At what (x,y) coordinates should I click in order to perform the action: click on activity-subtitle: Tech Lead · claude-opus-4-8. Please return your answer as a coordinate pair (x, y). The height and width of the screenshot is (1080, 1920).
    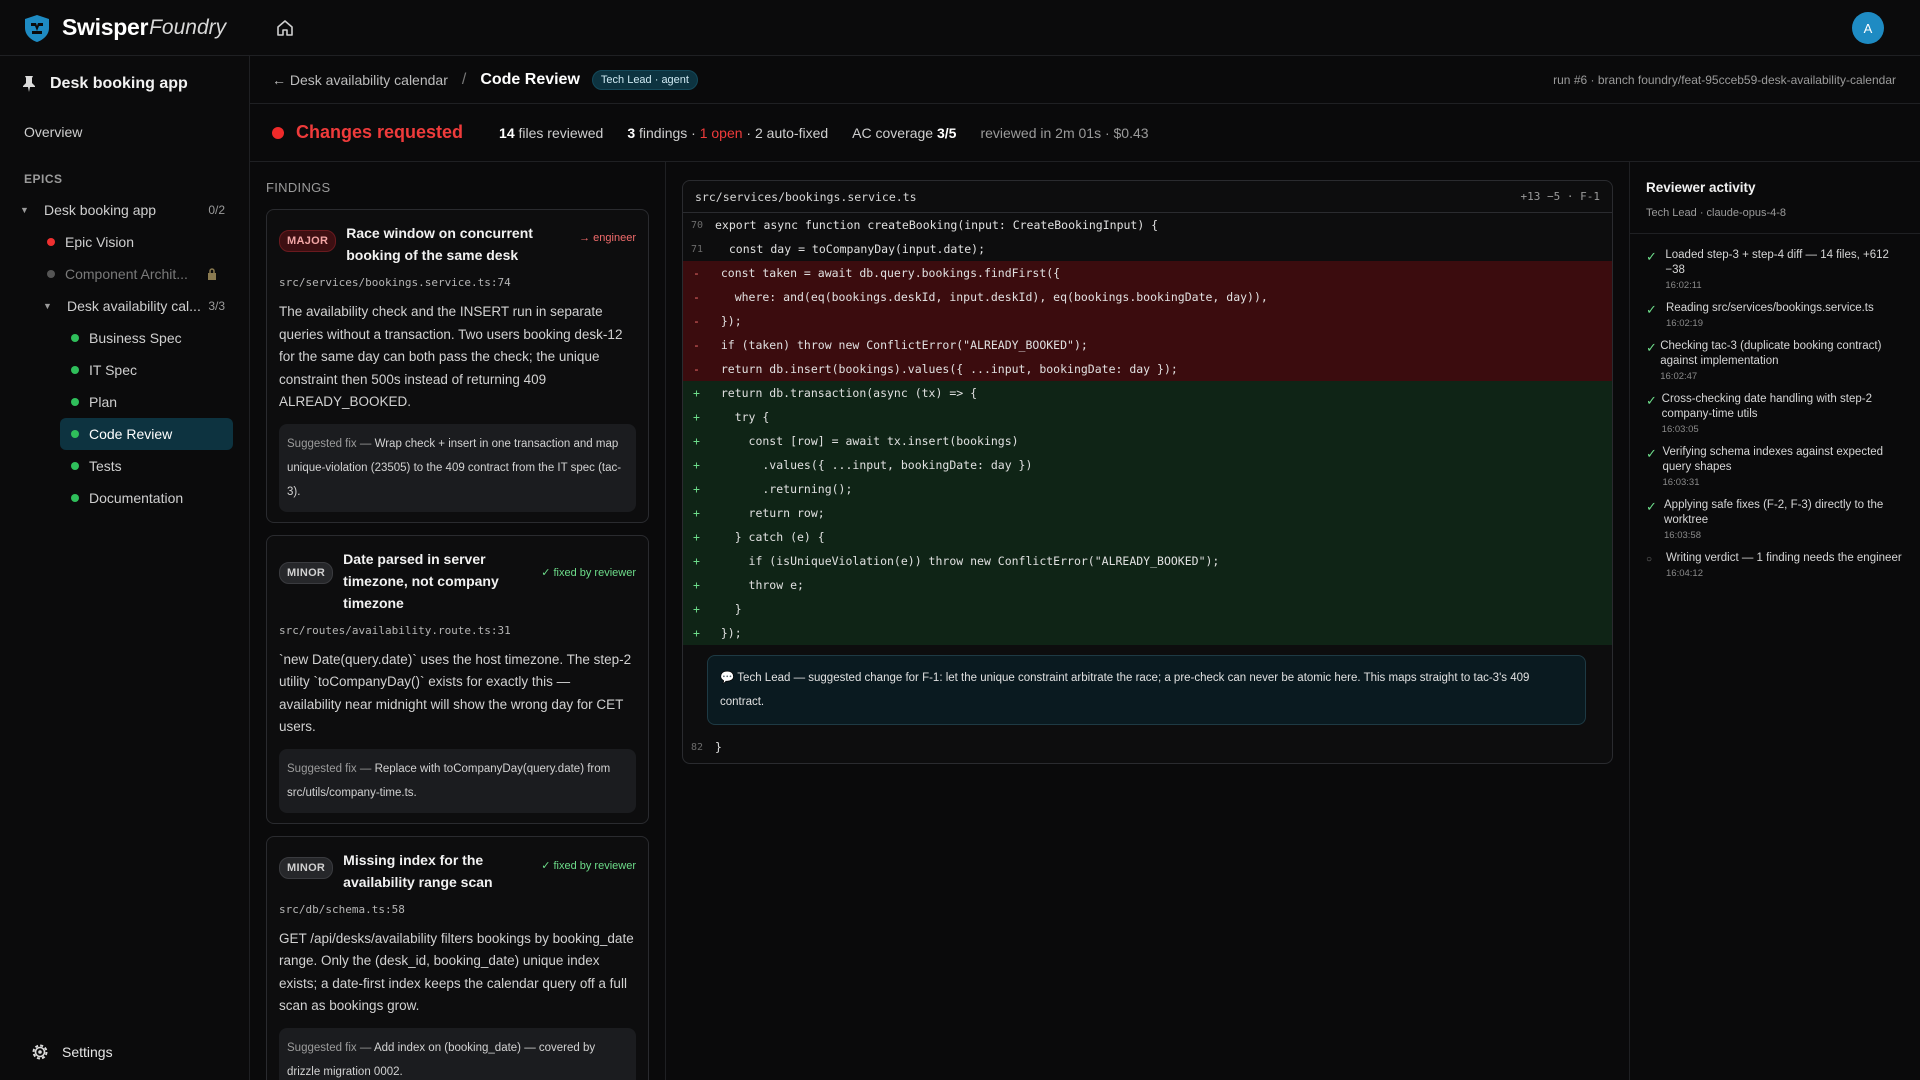
    Looking at the image, I should click on (1716, 213).